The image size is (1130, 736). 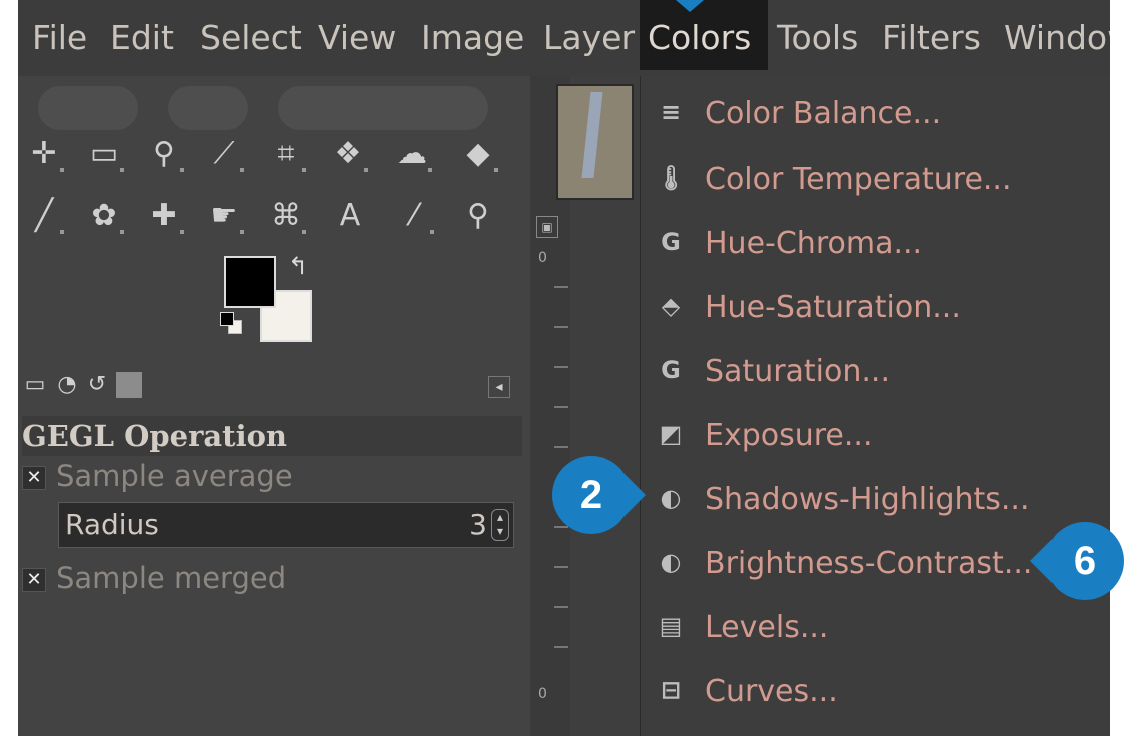 I want to click on images-tab-icon, so click(x=129, y=385).